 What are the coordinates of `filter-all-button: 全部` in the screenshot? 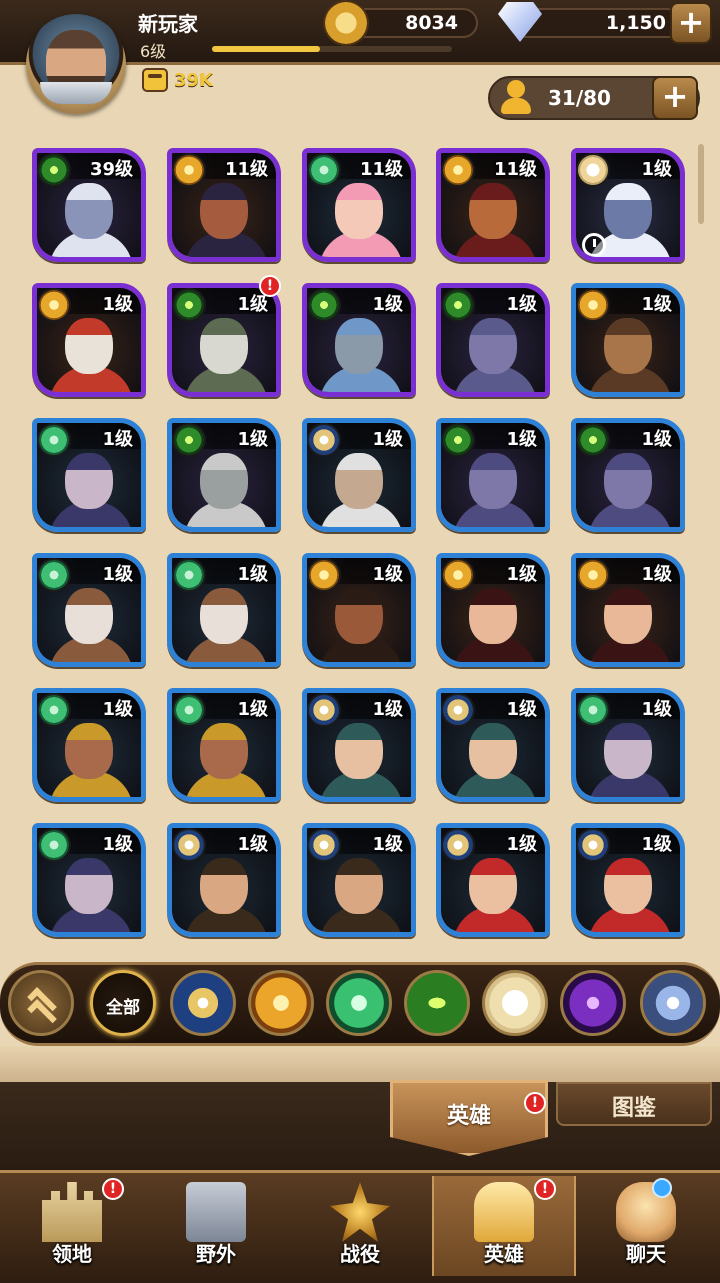 It's located at (123, 1003).